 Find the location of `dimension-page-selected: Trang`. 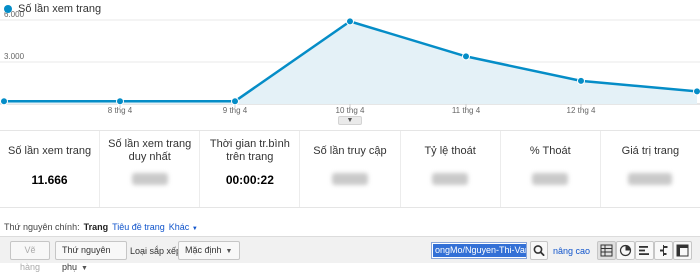

dimension-page-selected: Trang is located at coordinates (96, 227).